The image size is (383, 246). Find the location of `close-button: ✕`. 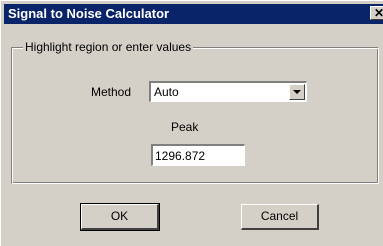

close-button: ✕ is located at coordinates (376, 13).